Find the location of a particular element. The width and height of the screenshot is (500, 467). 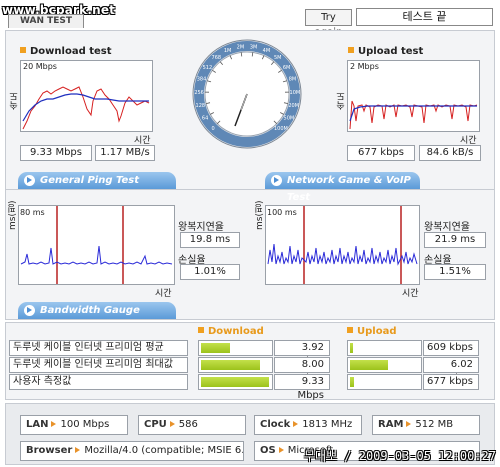

sys-ram-value: 512 MB is located at coordinates (434, 424).